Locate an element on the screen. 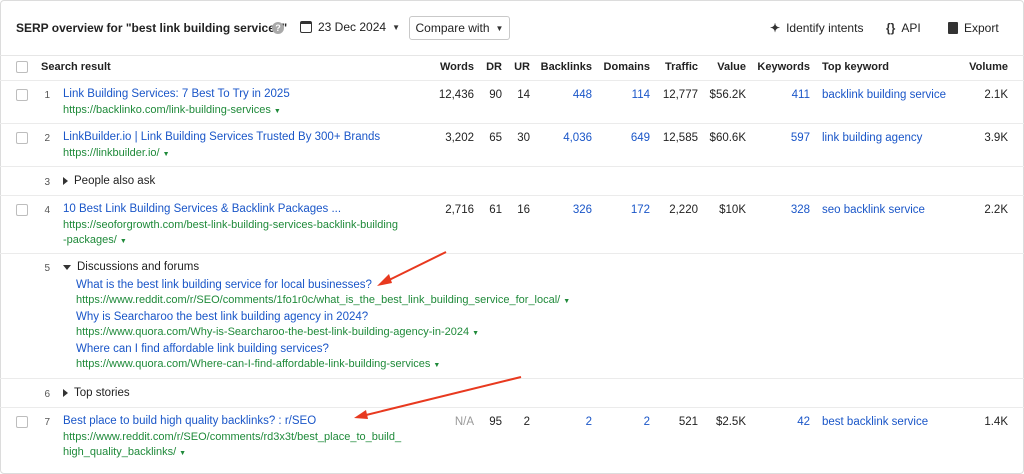 Image resolution: width=1024 pixels, height=474 pixels. backlinks-link: 448 is located at coordinates (565, 95).